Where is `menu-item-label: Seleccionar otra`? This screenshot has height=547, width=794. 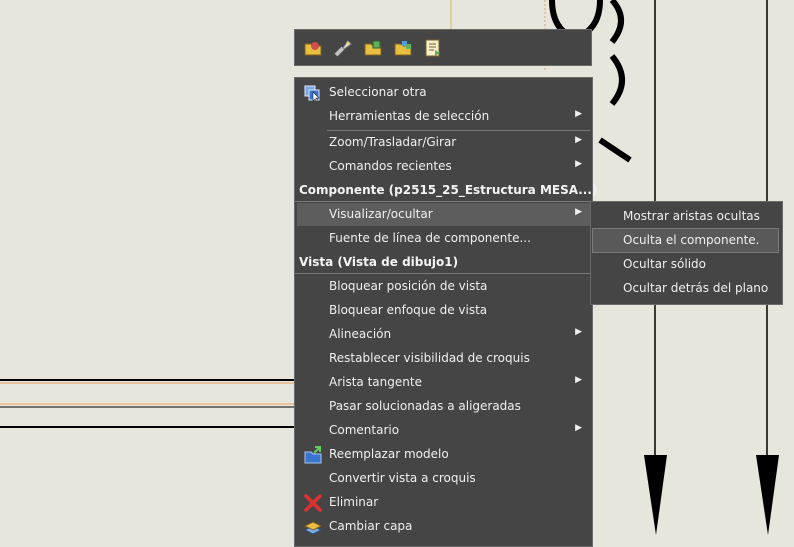 menu-item-label: Seleccionar otra is located at coordinates (378, 92).